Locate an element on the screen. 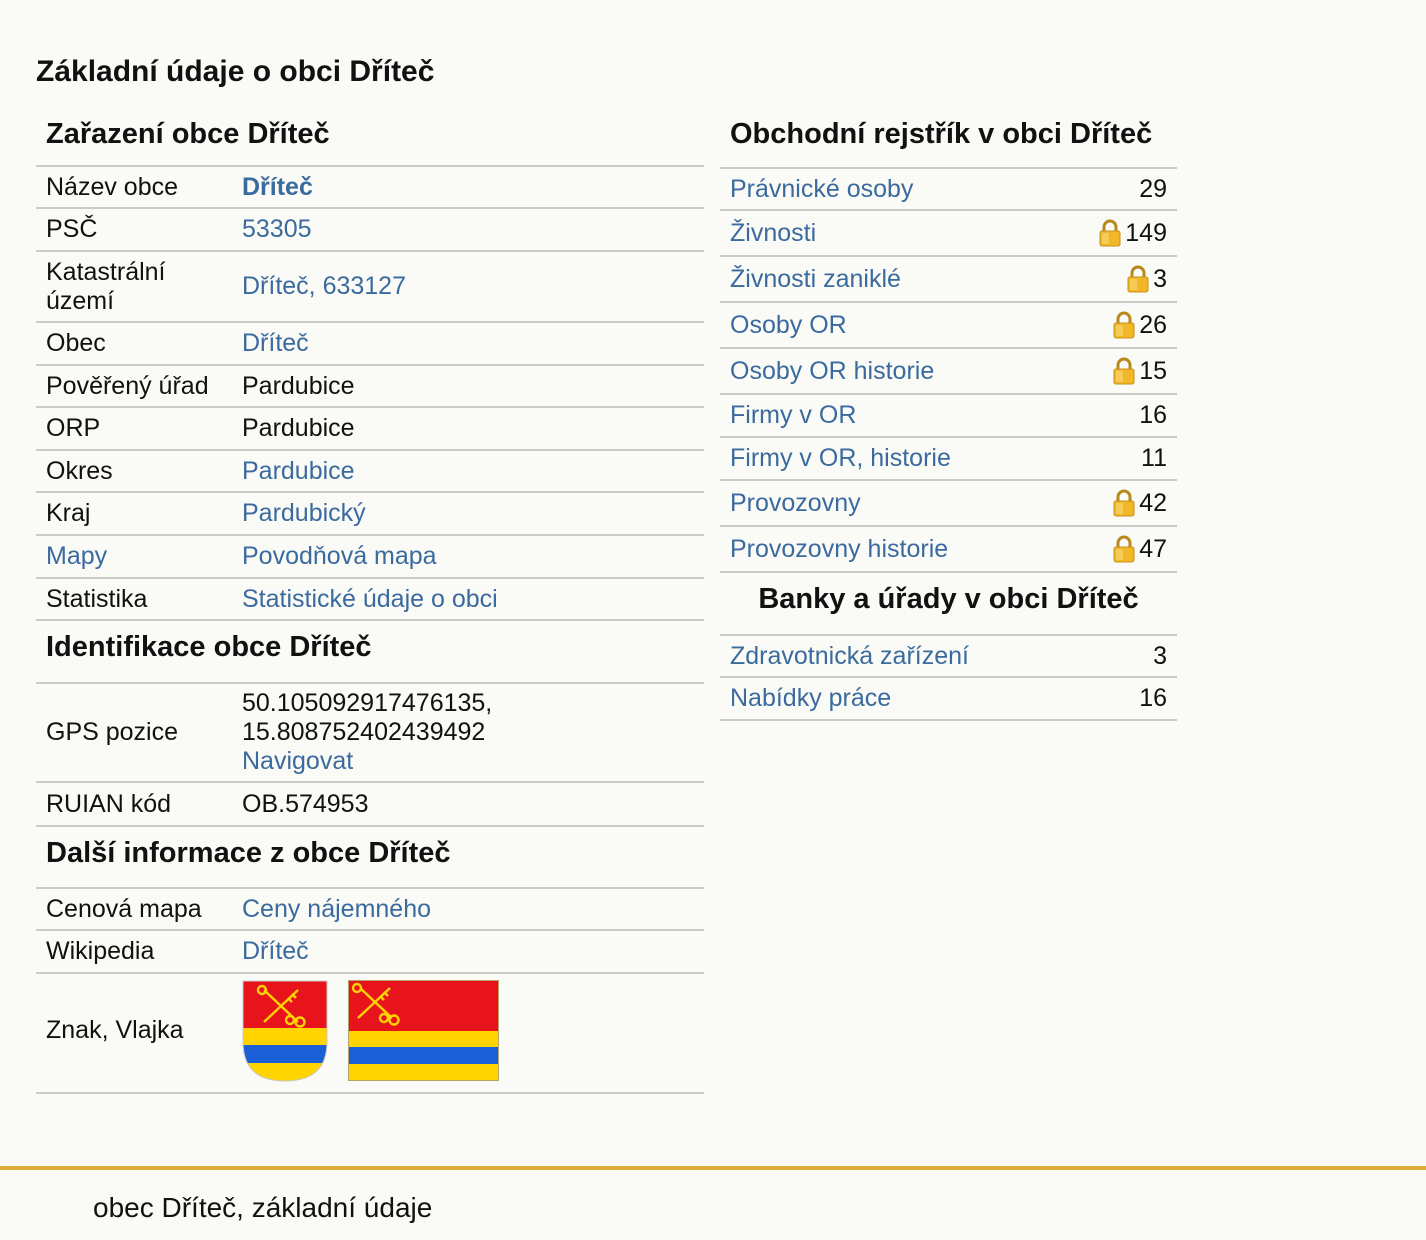 The width and height of the screenshot is (1426, 1240). provozovny-link: Provozovny is located at coordinates (795, 503).